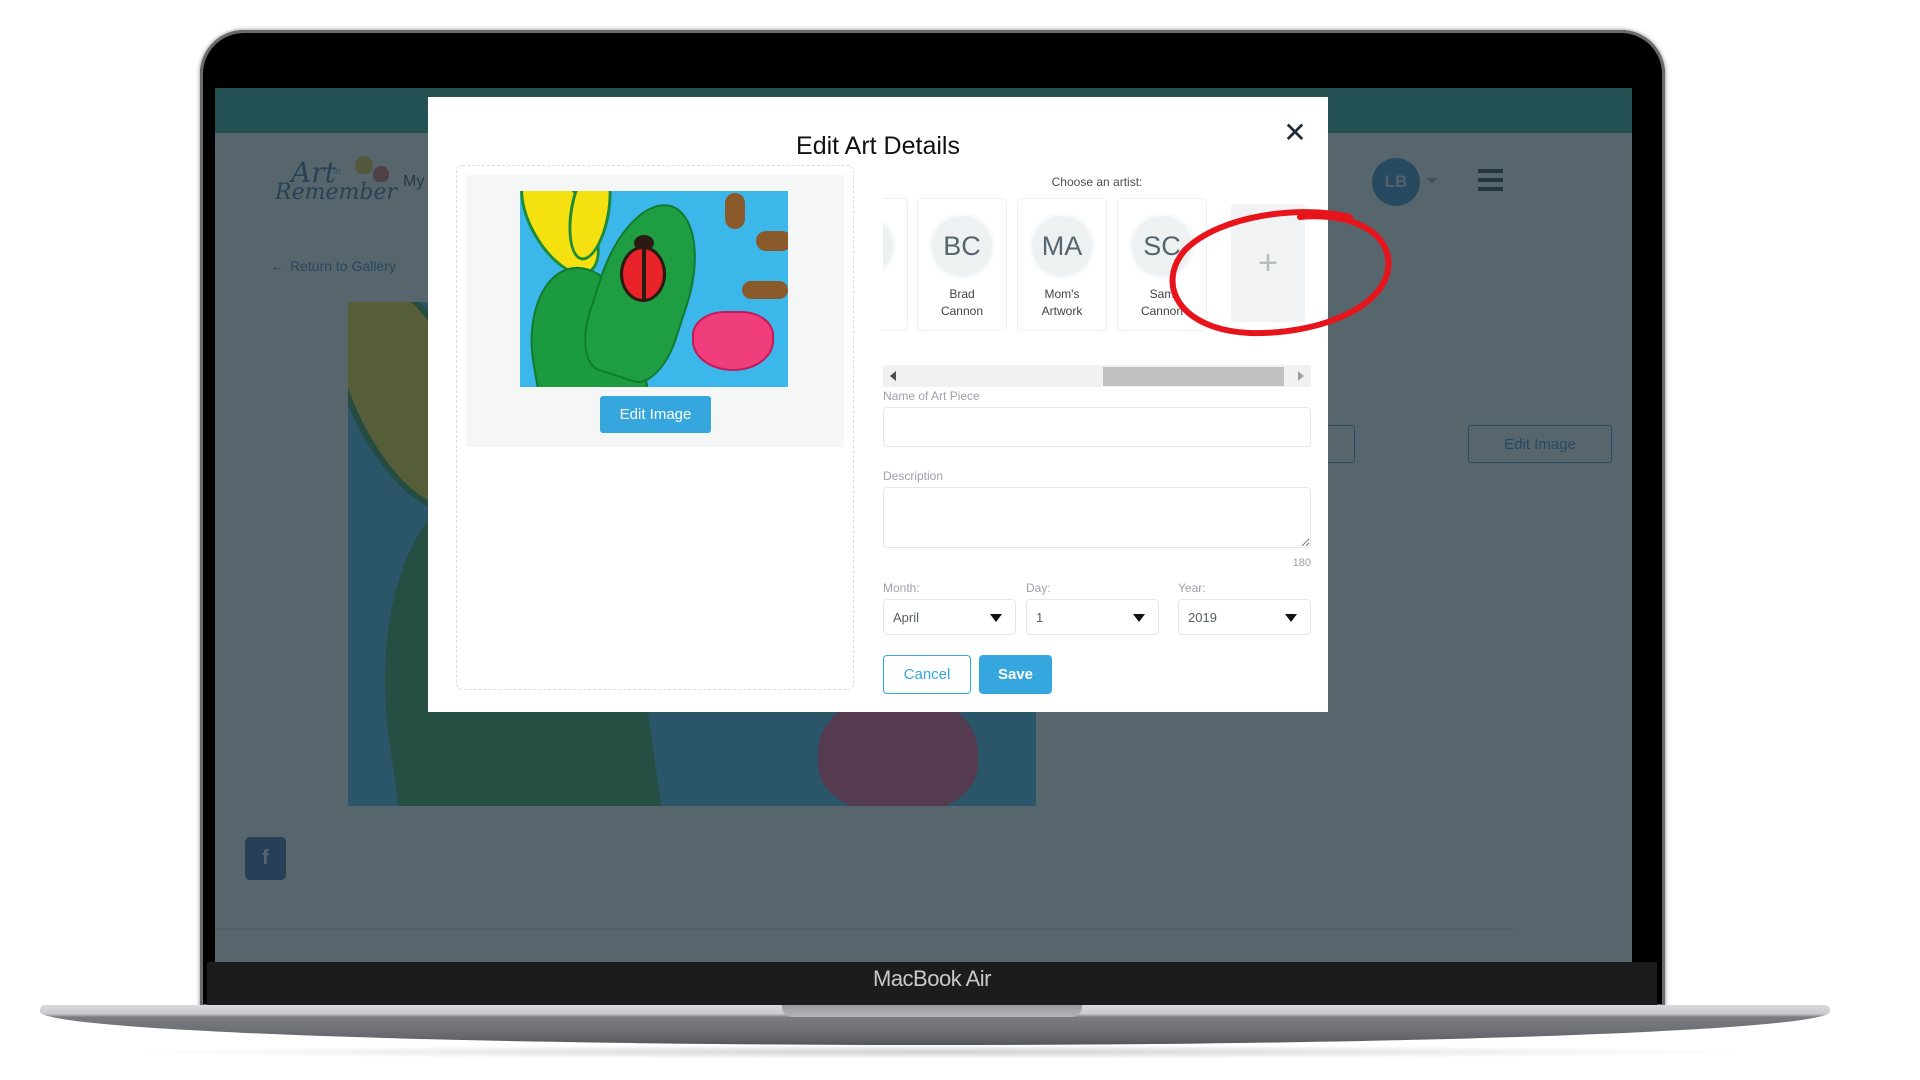 The image size is (1920, 1080). I want to click on art-name-input, so click(1097, 427).